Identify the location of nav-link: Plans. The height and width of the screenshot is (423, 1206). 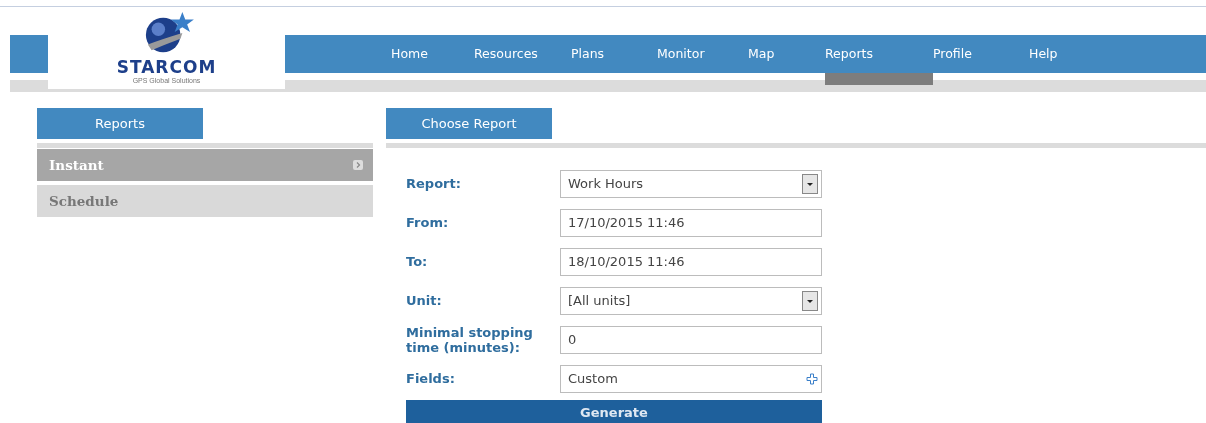
(614, 60).